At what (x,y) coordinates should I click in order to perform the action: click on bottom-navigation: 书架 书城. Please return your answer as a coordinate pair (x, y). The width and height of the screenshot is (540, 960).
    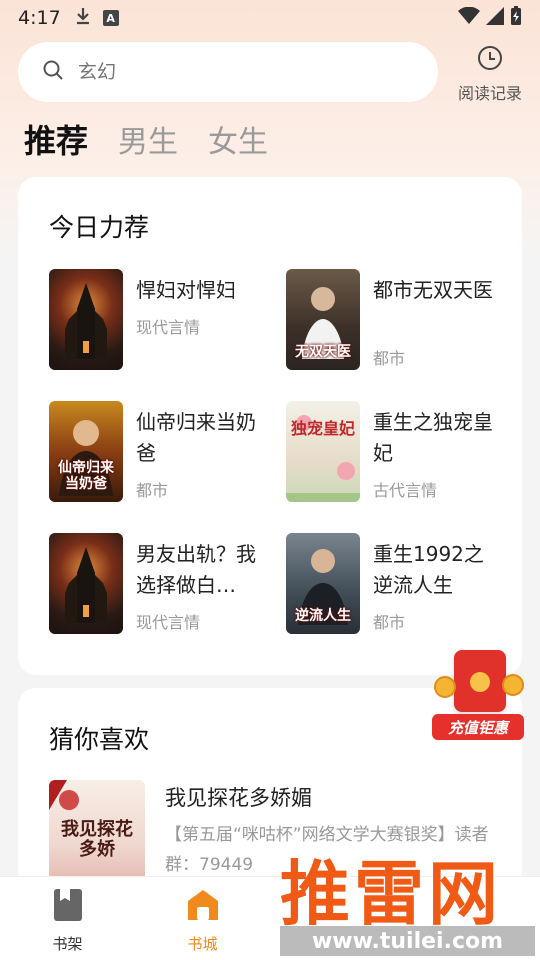
    Looking at the image, I should click on (270, 918).